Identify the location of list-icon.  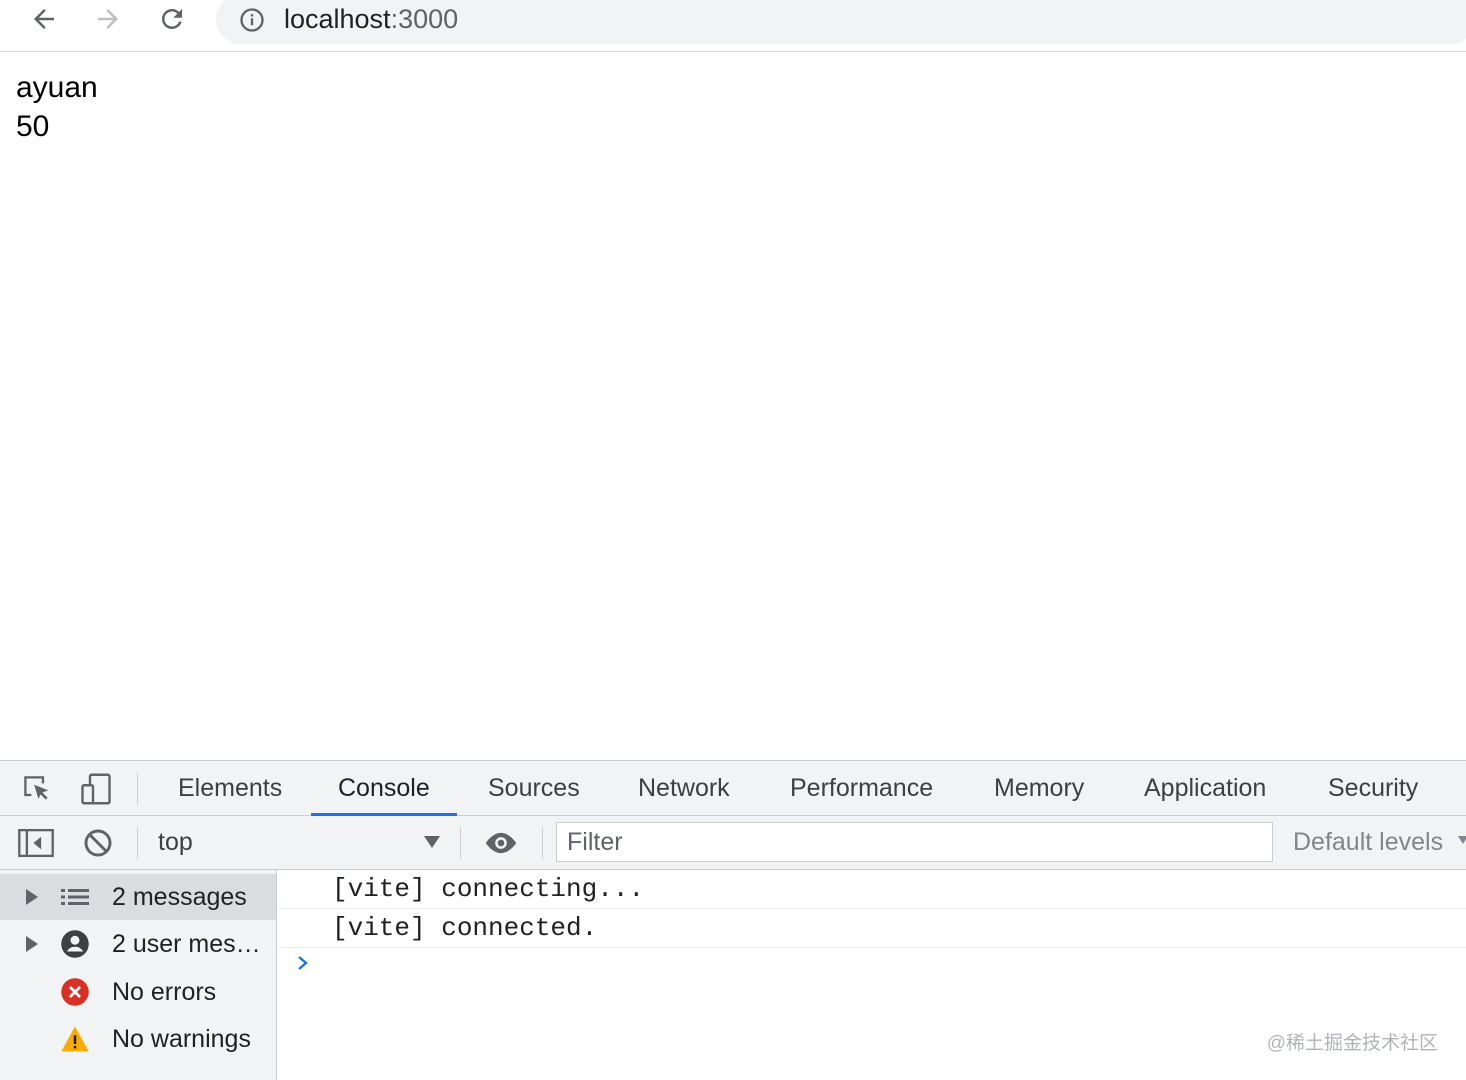
(75, 897).